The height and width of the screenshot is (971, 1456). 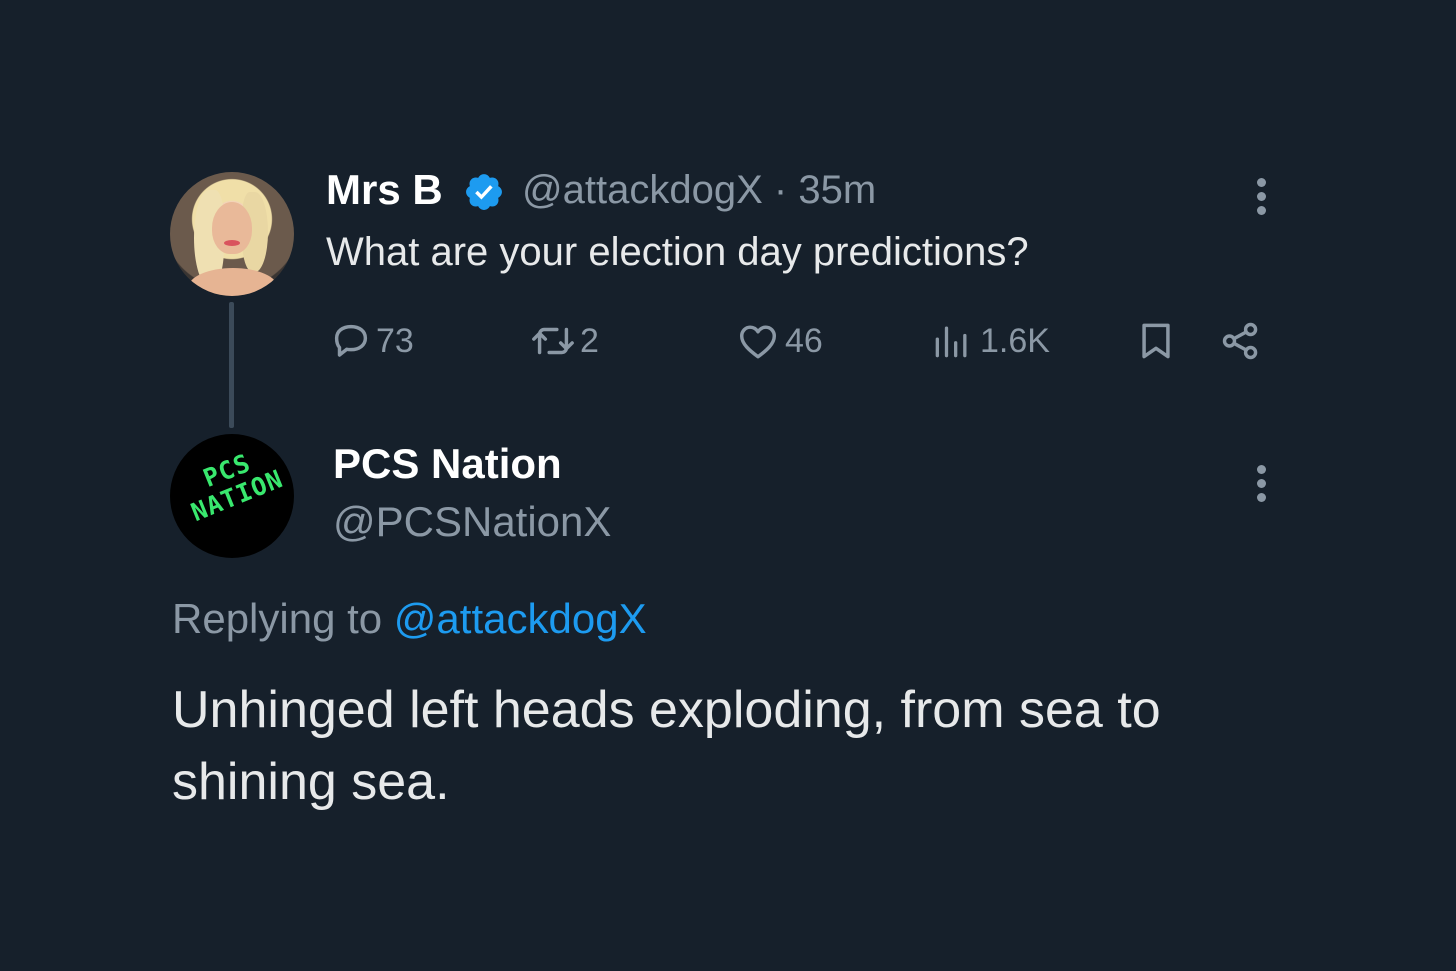 I want to click on replying-to-mention: @attackdogX, so click(x=520, y=618).